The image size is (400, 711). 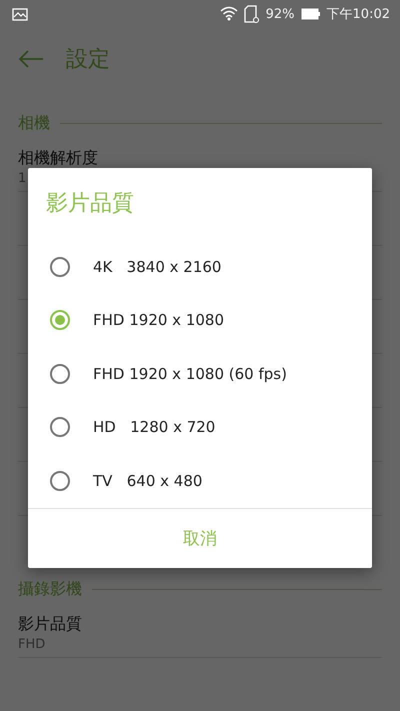 What do you see at coordinates (158, 320) in the screenshot?
I see `option-label: FHD 1920 x 1080` at bounding box center [158, 320].